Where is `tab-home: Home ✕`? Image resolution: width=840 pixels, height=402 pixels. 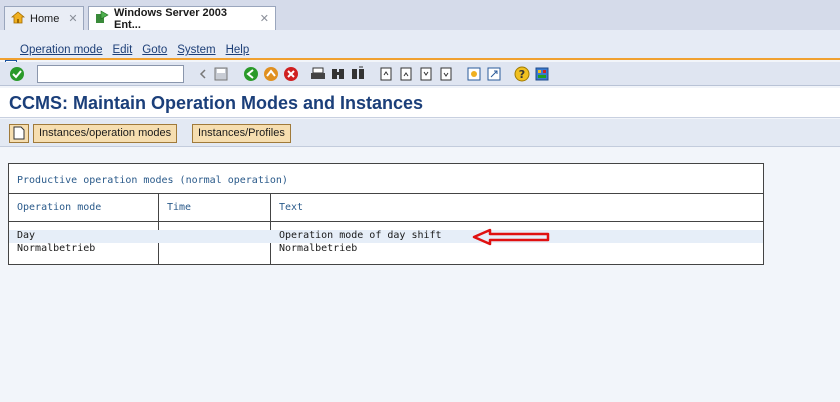
tab-home: Home ✕ is located at coordinates (44, 18).